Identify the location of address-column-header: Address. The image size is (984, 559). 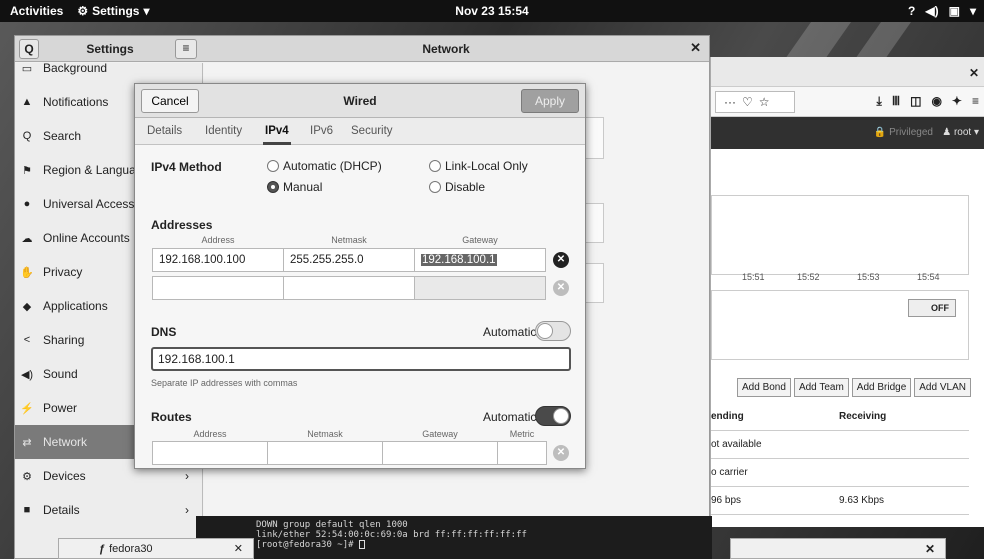
(218, 240).